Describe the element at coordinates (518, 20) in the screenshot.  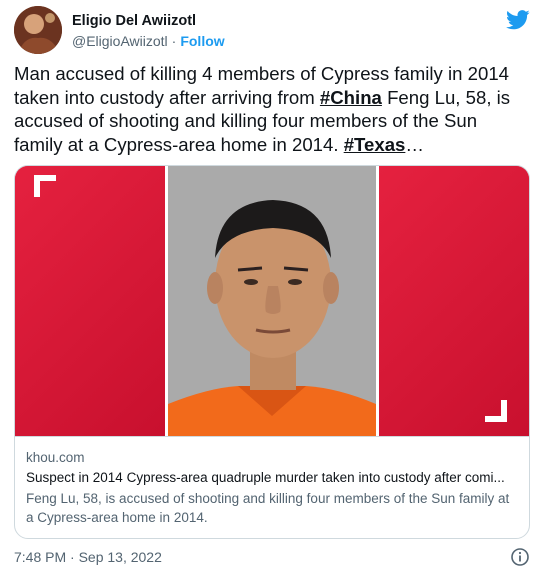
I see `twitter-bird-icon` at that location.